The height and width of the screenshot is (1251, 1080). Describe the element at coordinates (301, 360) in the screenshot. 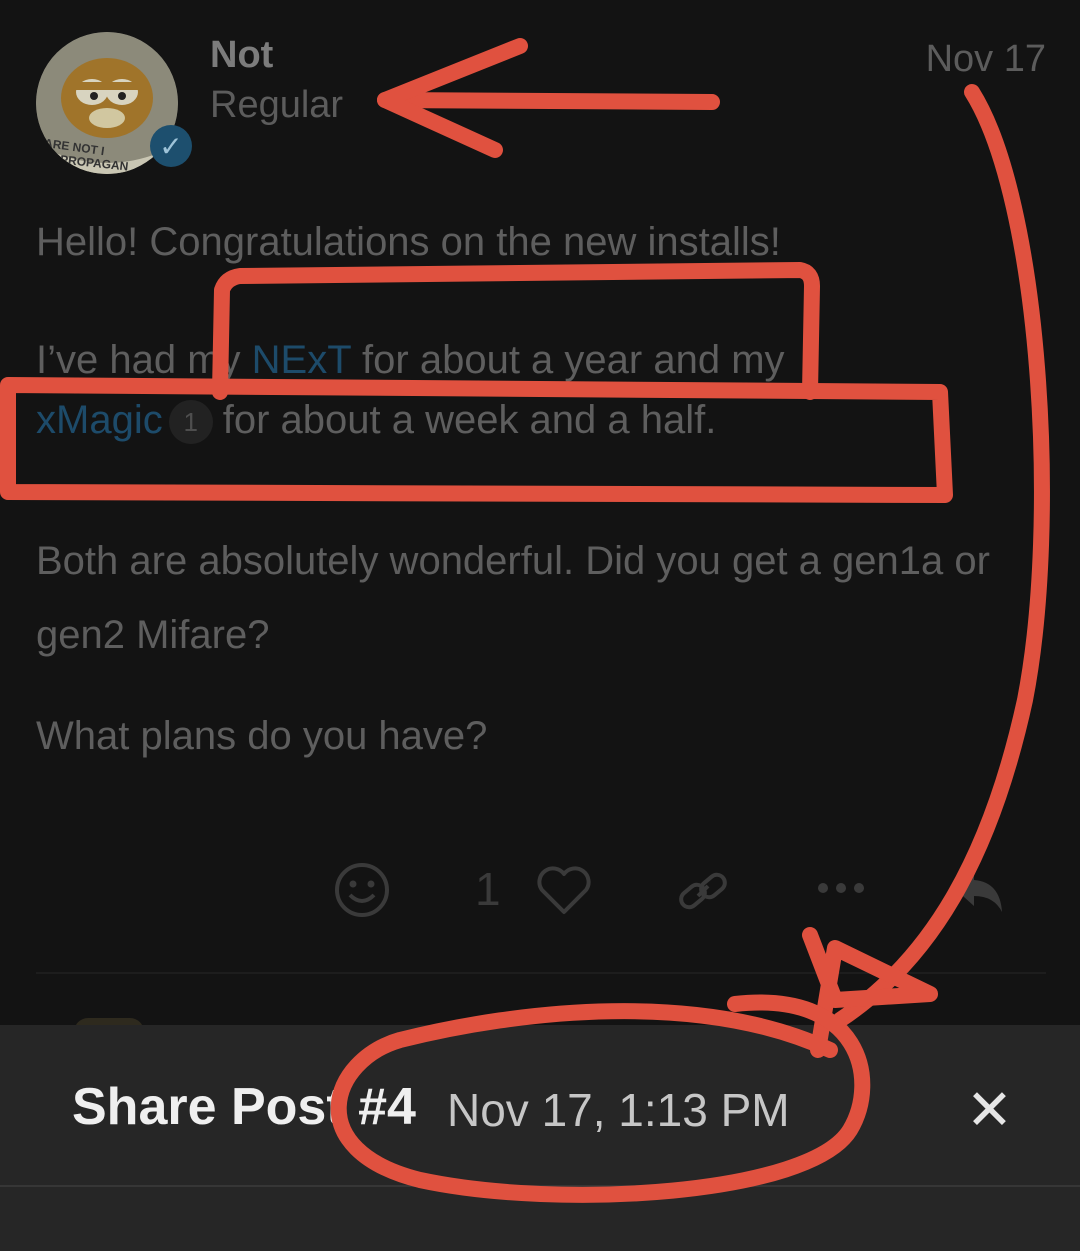

I see `next-link: NExT` at that location.